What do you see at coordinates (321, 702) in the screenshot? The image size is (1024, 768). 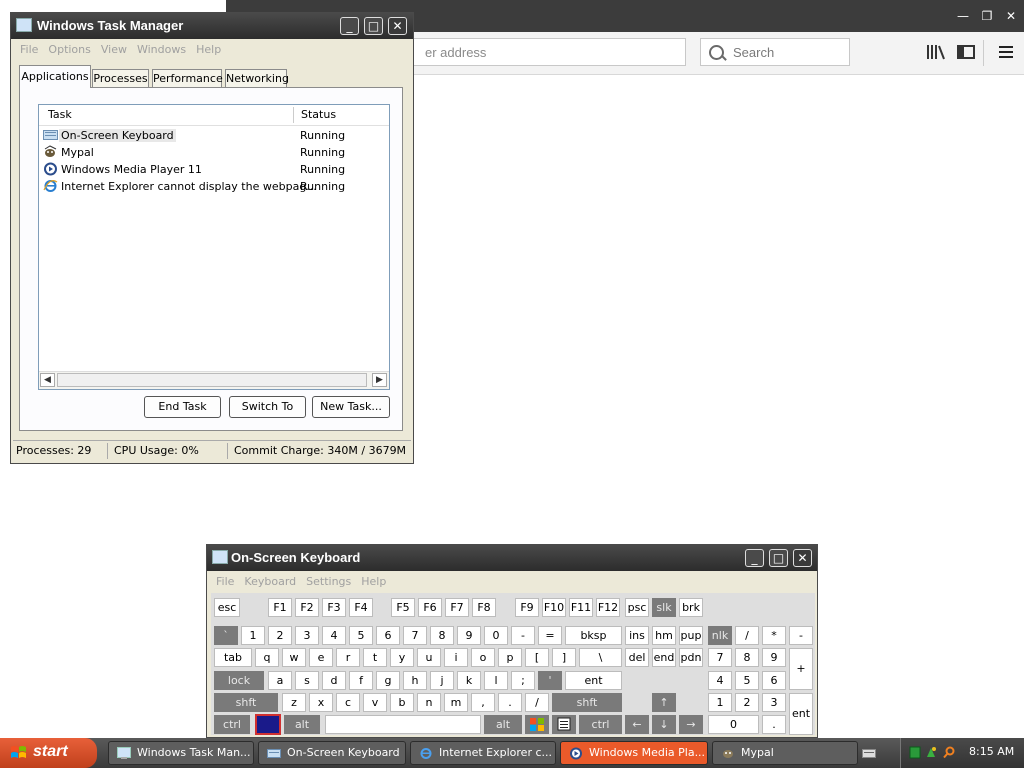 I see `key-x: x` at bounding box center [321, 702].